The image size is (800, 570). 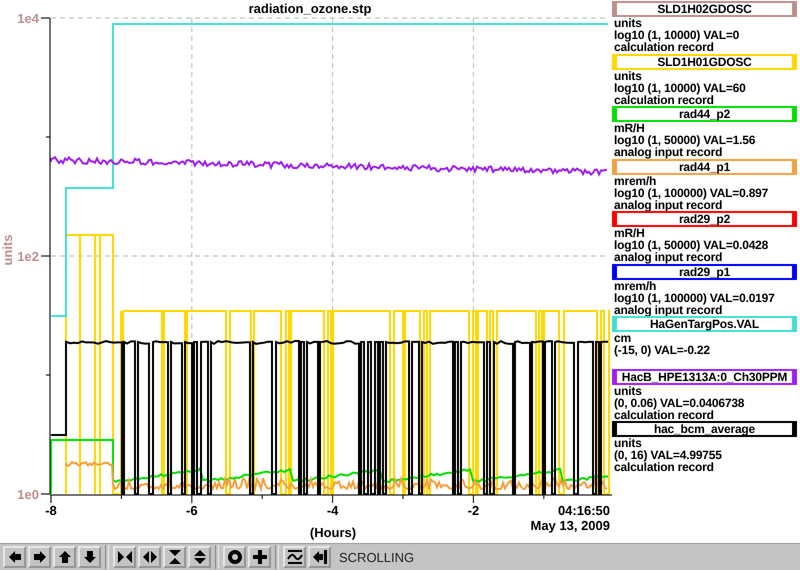 I want to click on vertical-inward-triangles-button, so click(x=174, y=557).